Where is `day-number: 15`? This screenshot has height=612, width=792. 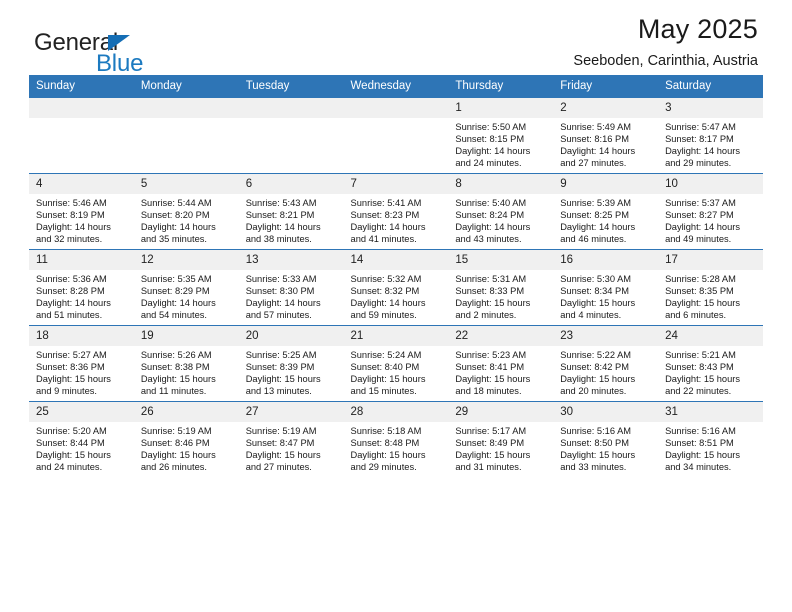
day-number: 15 is located at coordinates (501, 260).